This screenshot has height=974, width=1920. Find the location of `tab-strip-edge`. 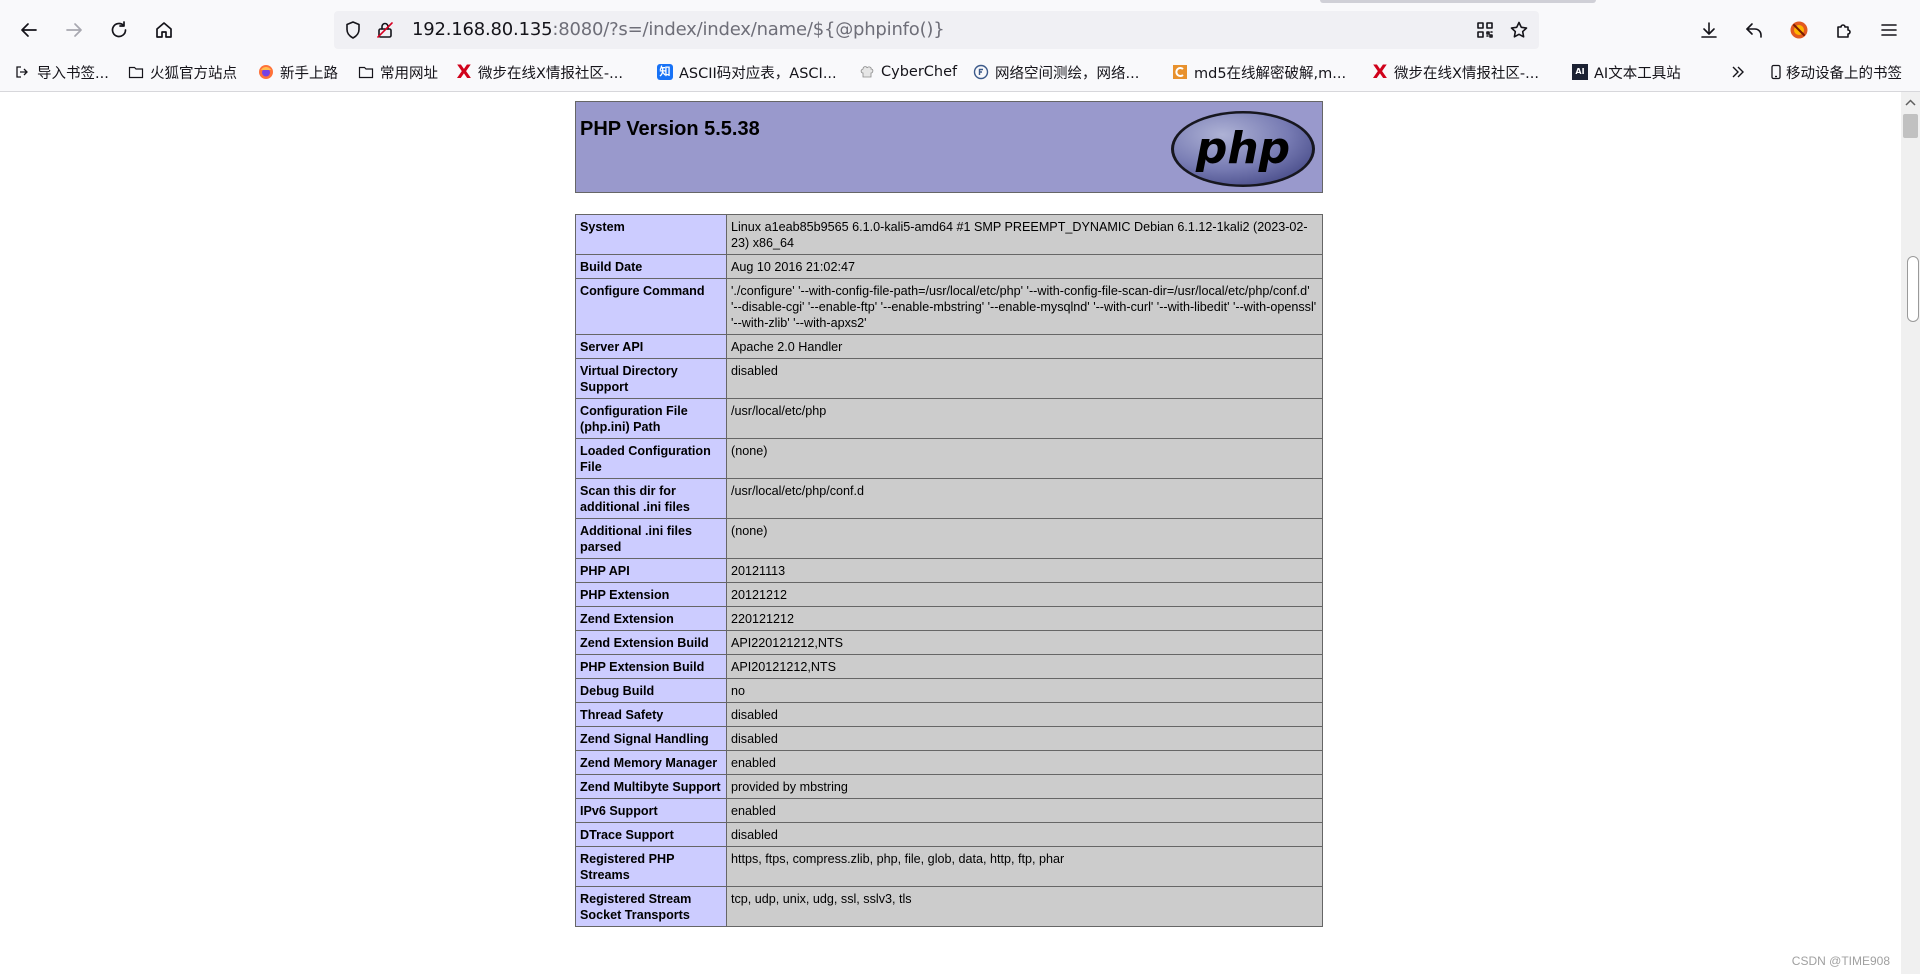

tab-strip-edge is located at coordinates (1458, 1).